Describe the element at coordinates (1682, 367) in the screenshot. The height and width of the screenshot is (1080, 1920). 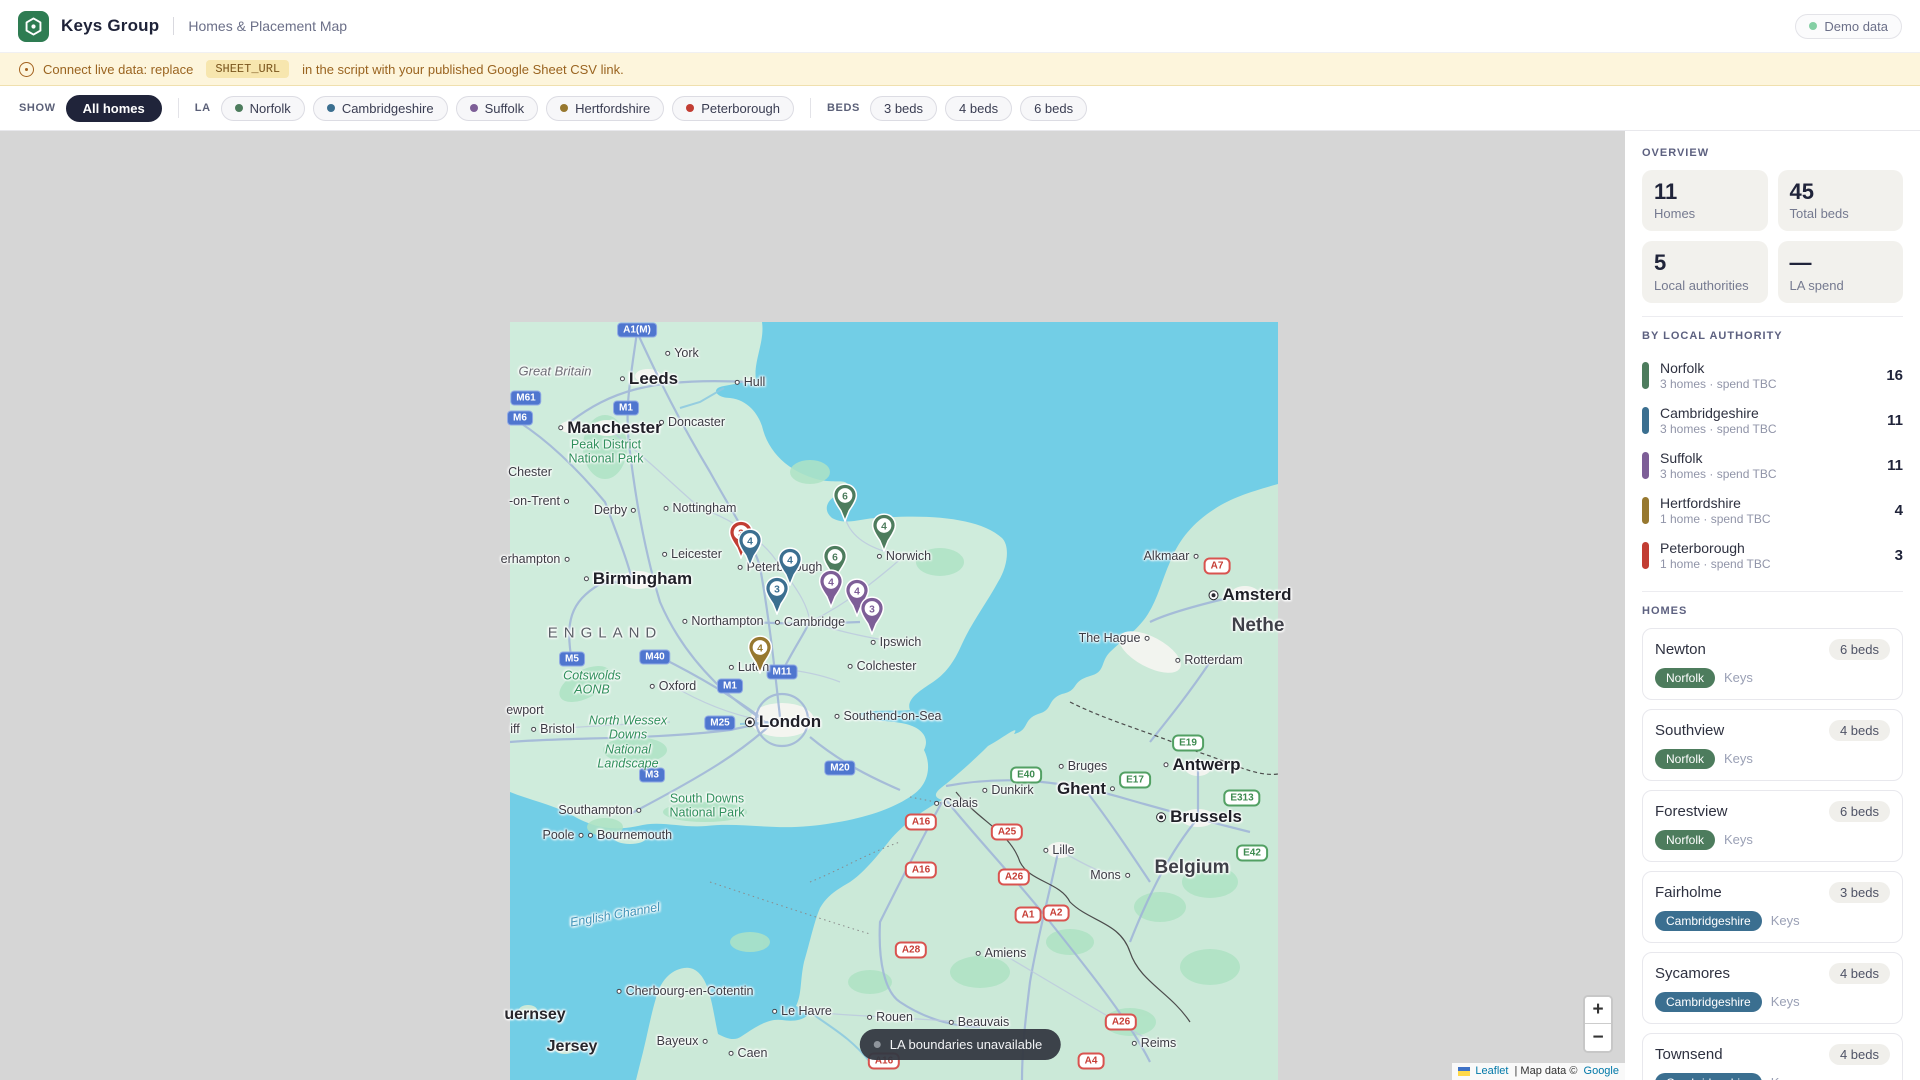
I see `la-name: Norfolk` at that location.